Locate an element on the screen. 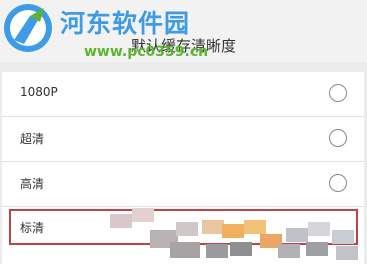  watermark-logo-icon is located at coordinates (28, 28).